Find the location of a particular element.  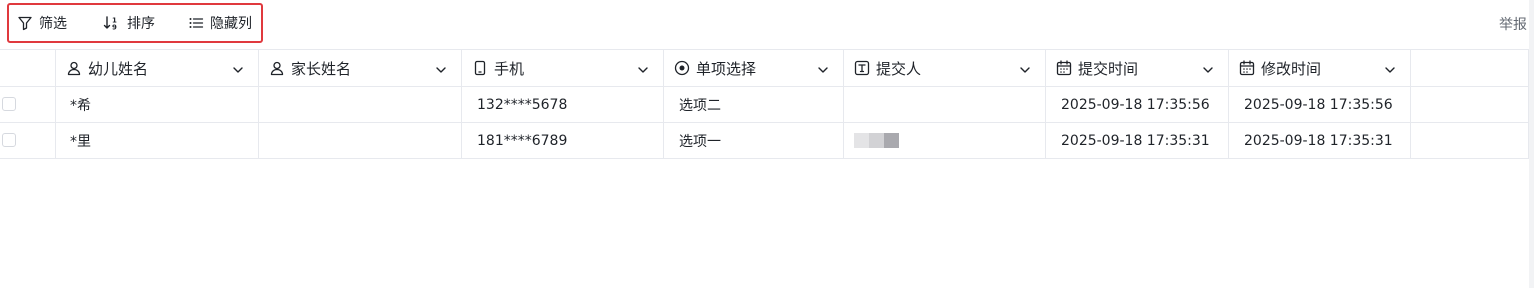

text-field-icon is located at coordinates (862, 68).